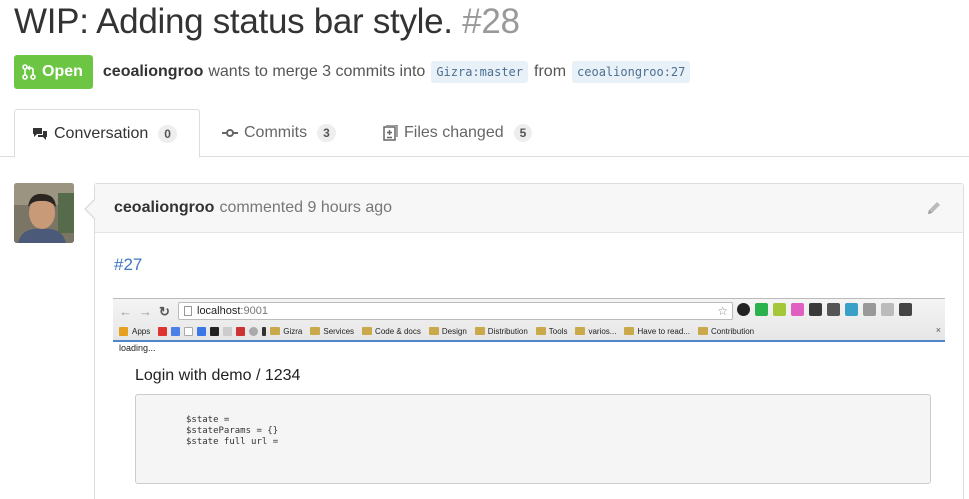  Describe the element at coordinates (264, 331) in the screenshot. I see `bookmark-icon-dot` at that location.